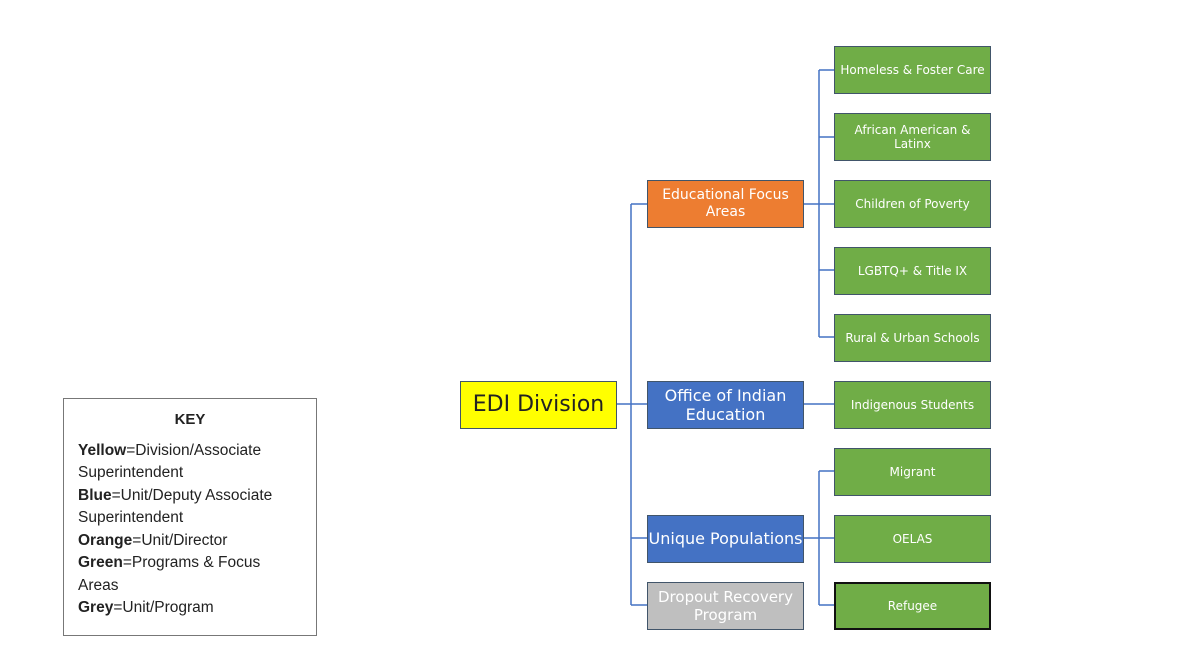  Describe the element at coordinates (725, 539) in the screenshot. I see `node-unique-populations: Unique Populations` at that location.